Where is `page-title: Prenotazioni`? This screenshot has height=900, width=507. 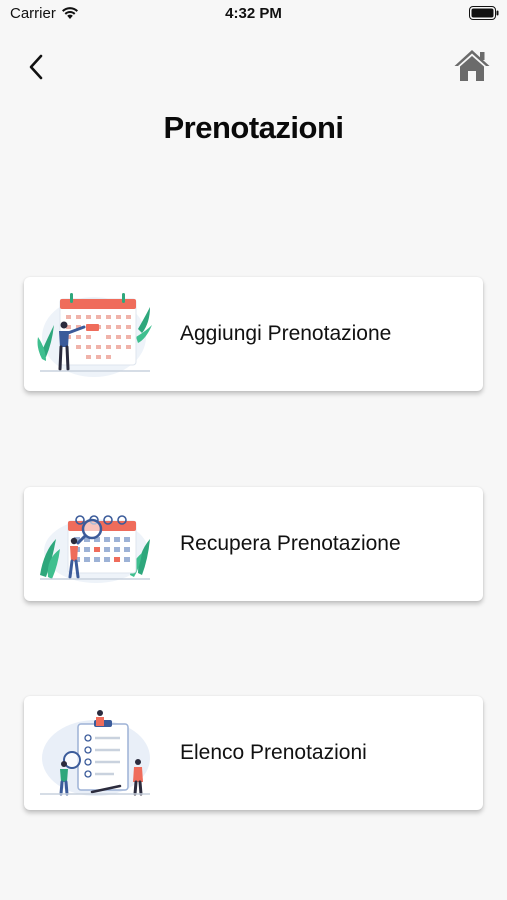
page-title: Prenotazioni is located at coordinates (253, 127).